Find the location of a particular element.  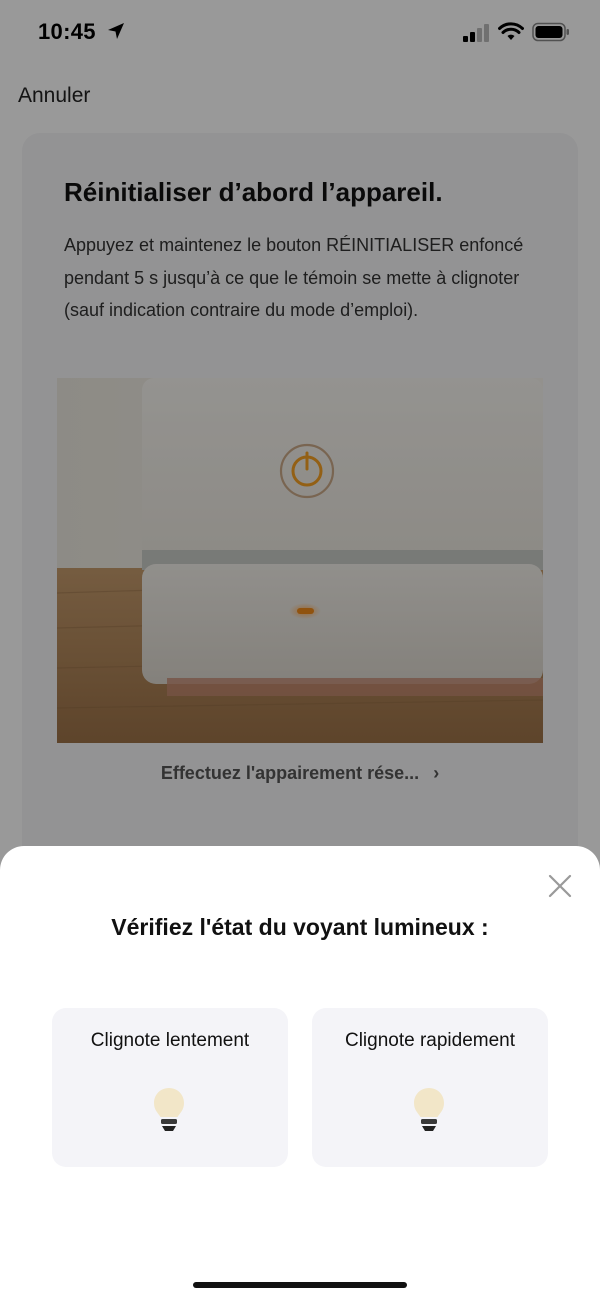

home-indicator is located at coordinates (300, 1285).